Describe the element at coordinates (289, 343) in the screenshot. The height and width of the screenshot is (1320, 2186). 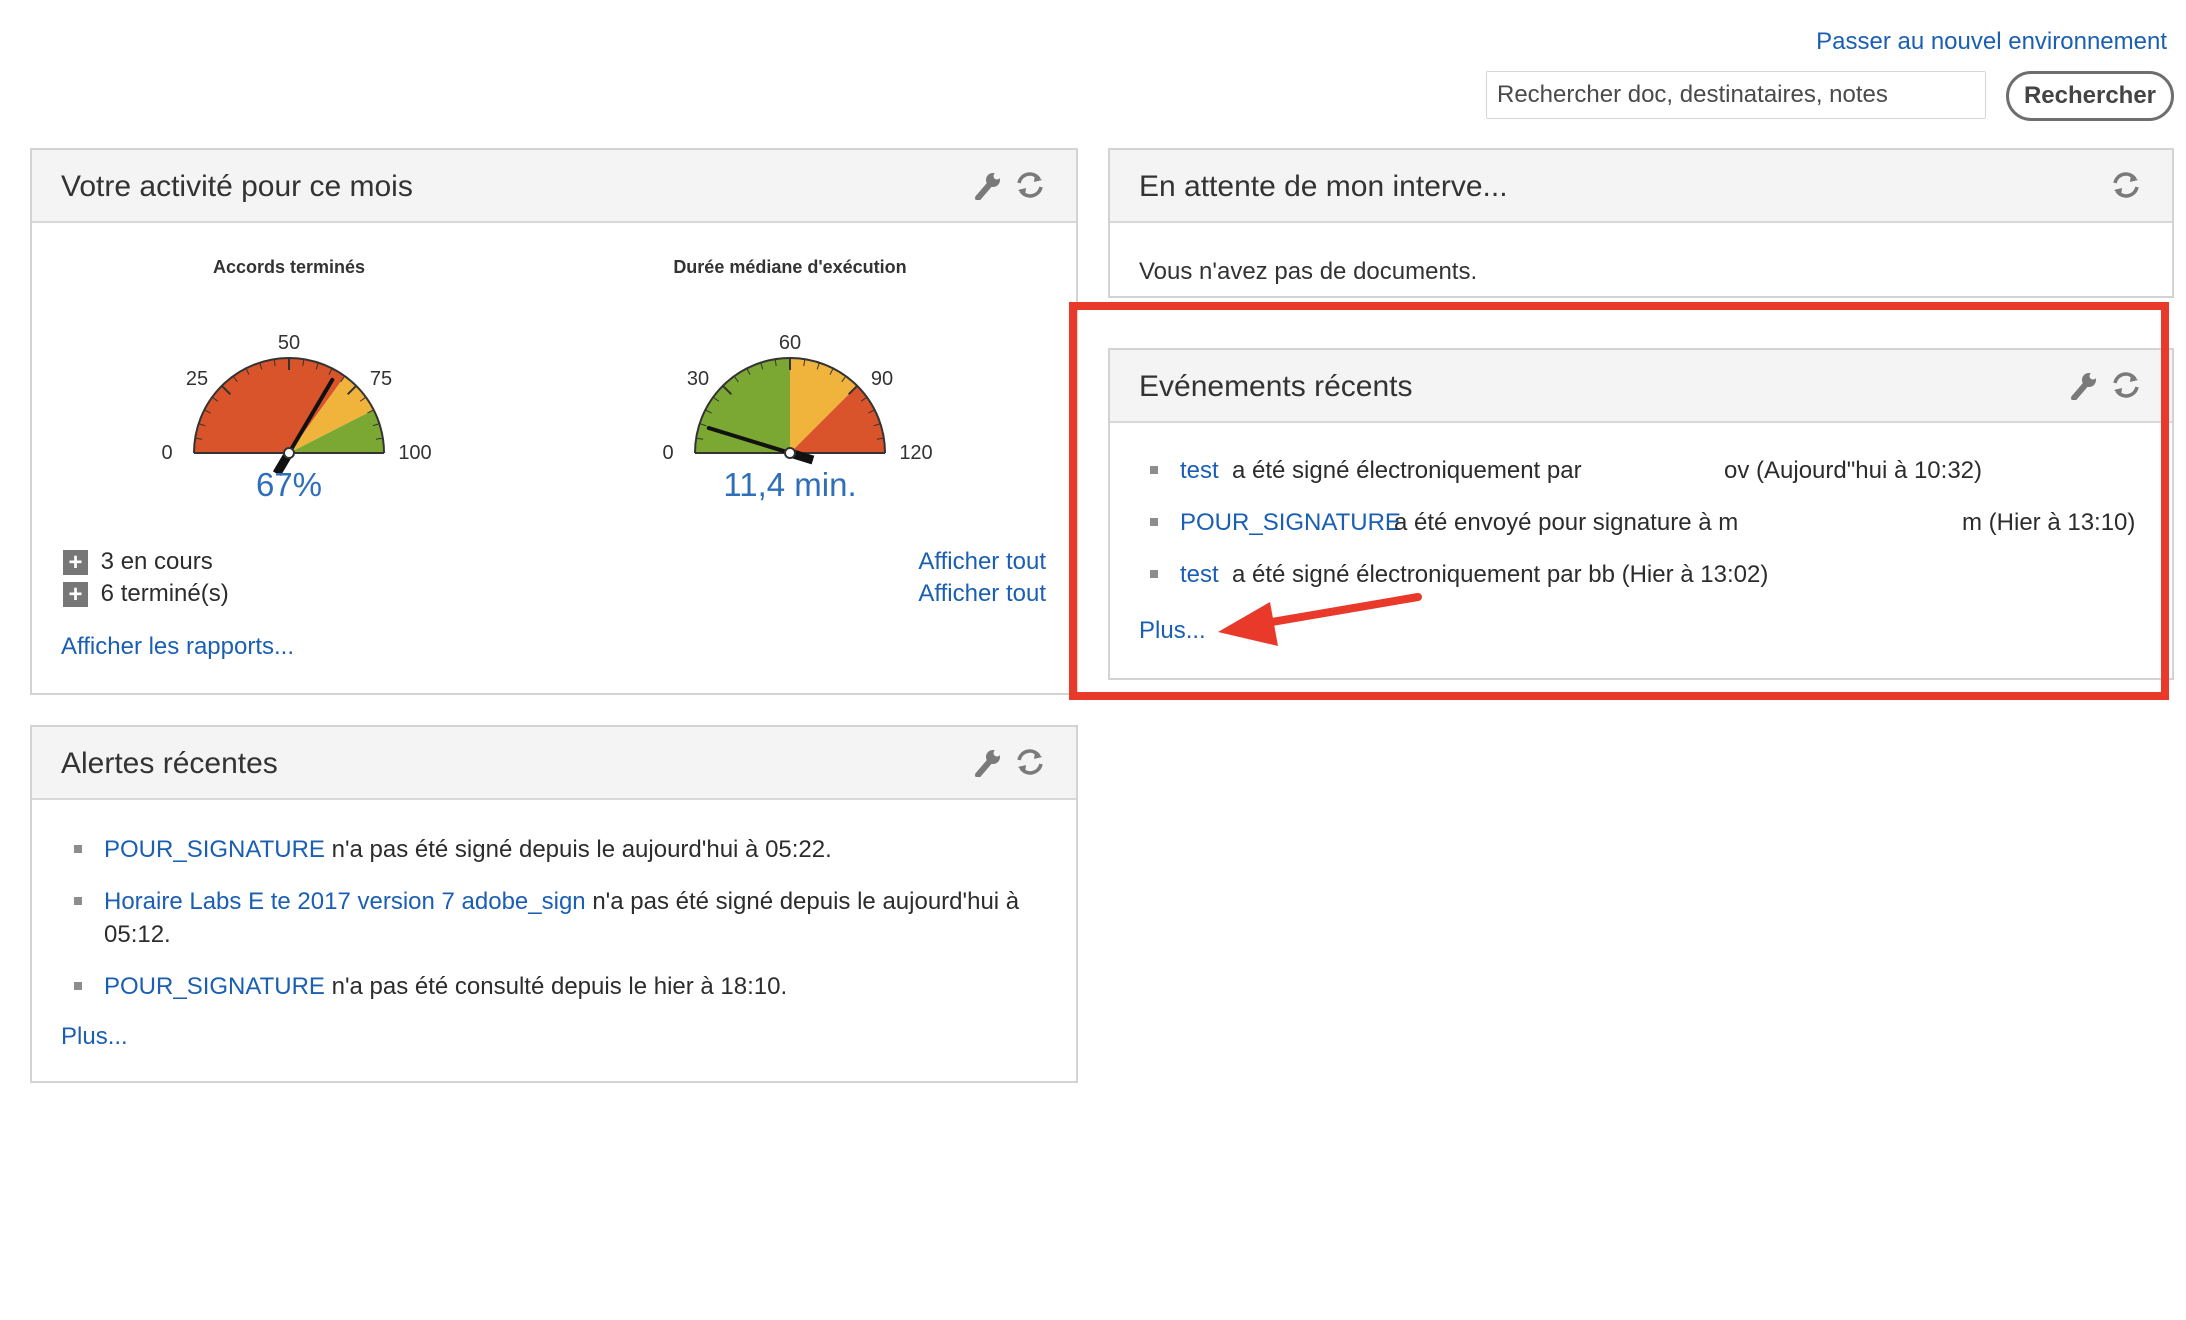
I see `gauge-tick-label: 50` at that location.